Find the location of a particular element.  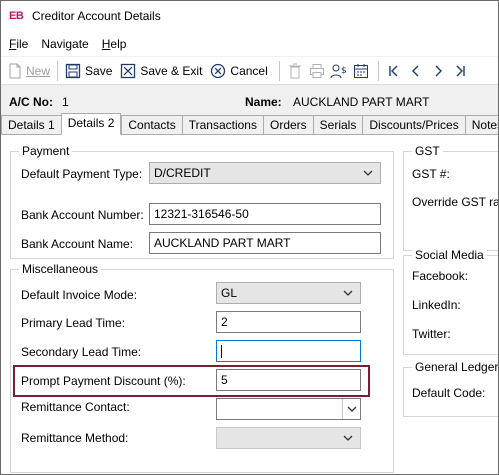

acno-value: 1 is located at coordinates (65, 102).